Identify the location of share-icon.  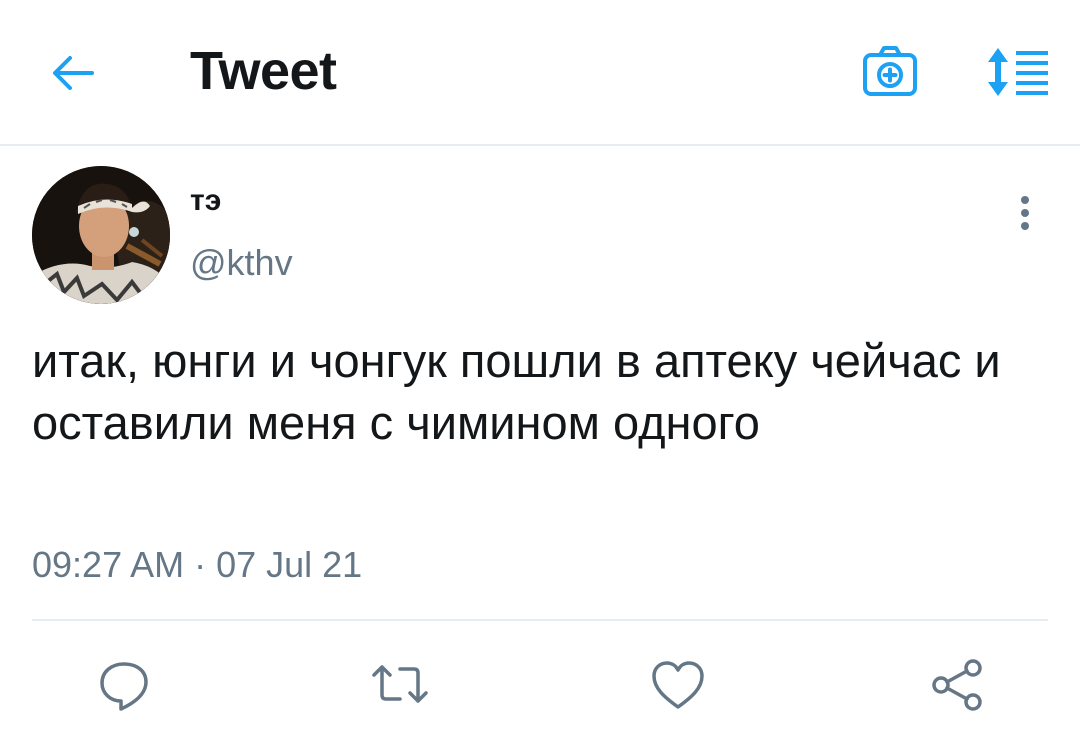
(957, 685).